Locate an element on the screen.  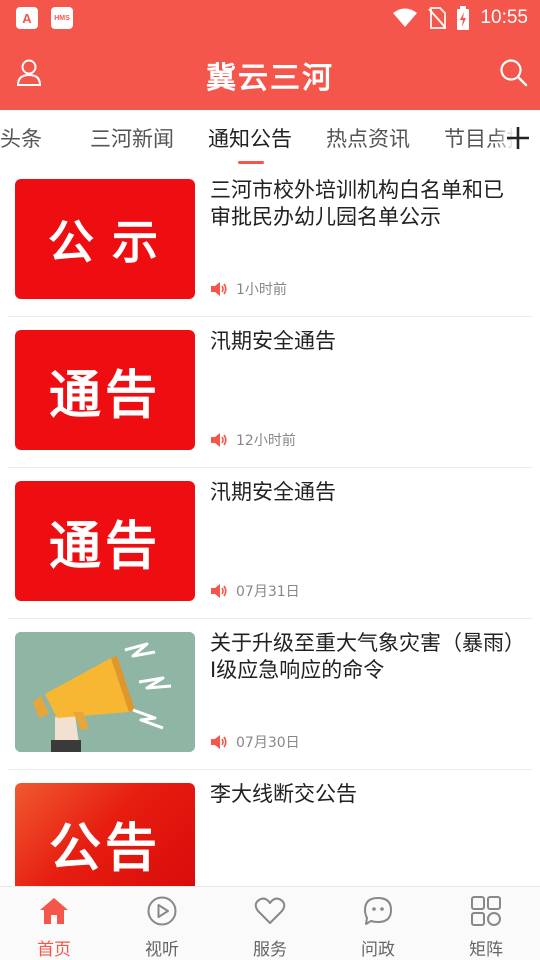
heart-icon is located at coordinates (270, 910).